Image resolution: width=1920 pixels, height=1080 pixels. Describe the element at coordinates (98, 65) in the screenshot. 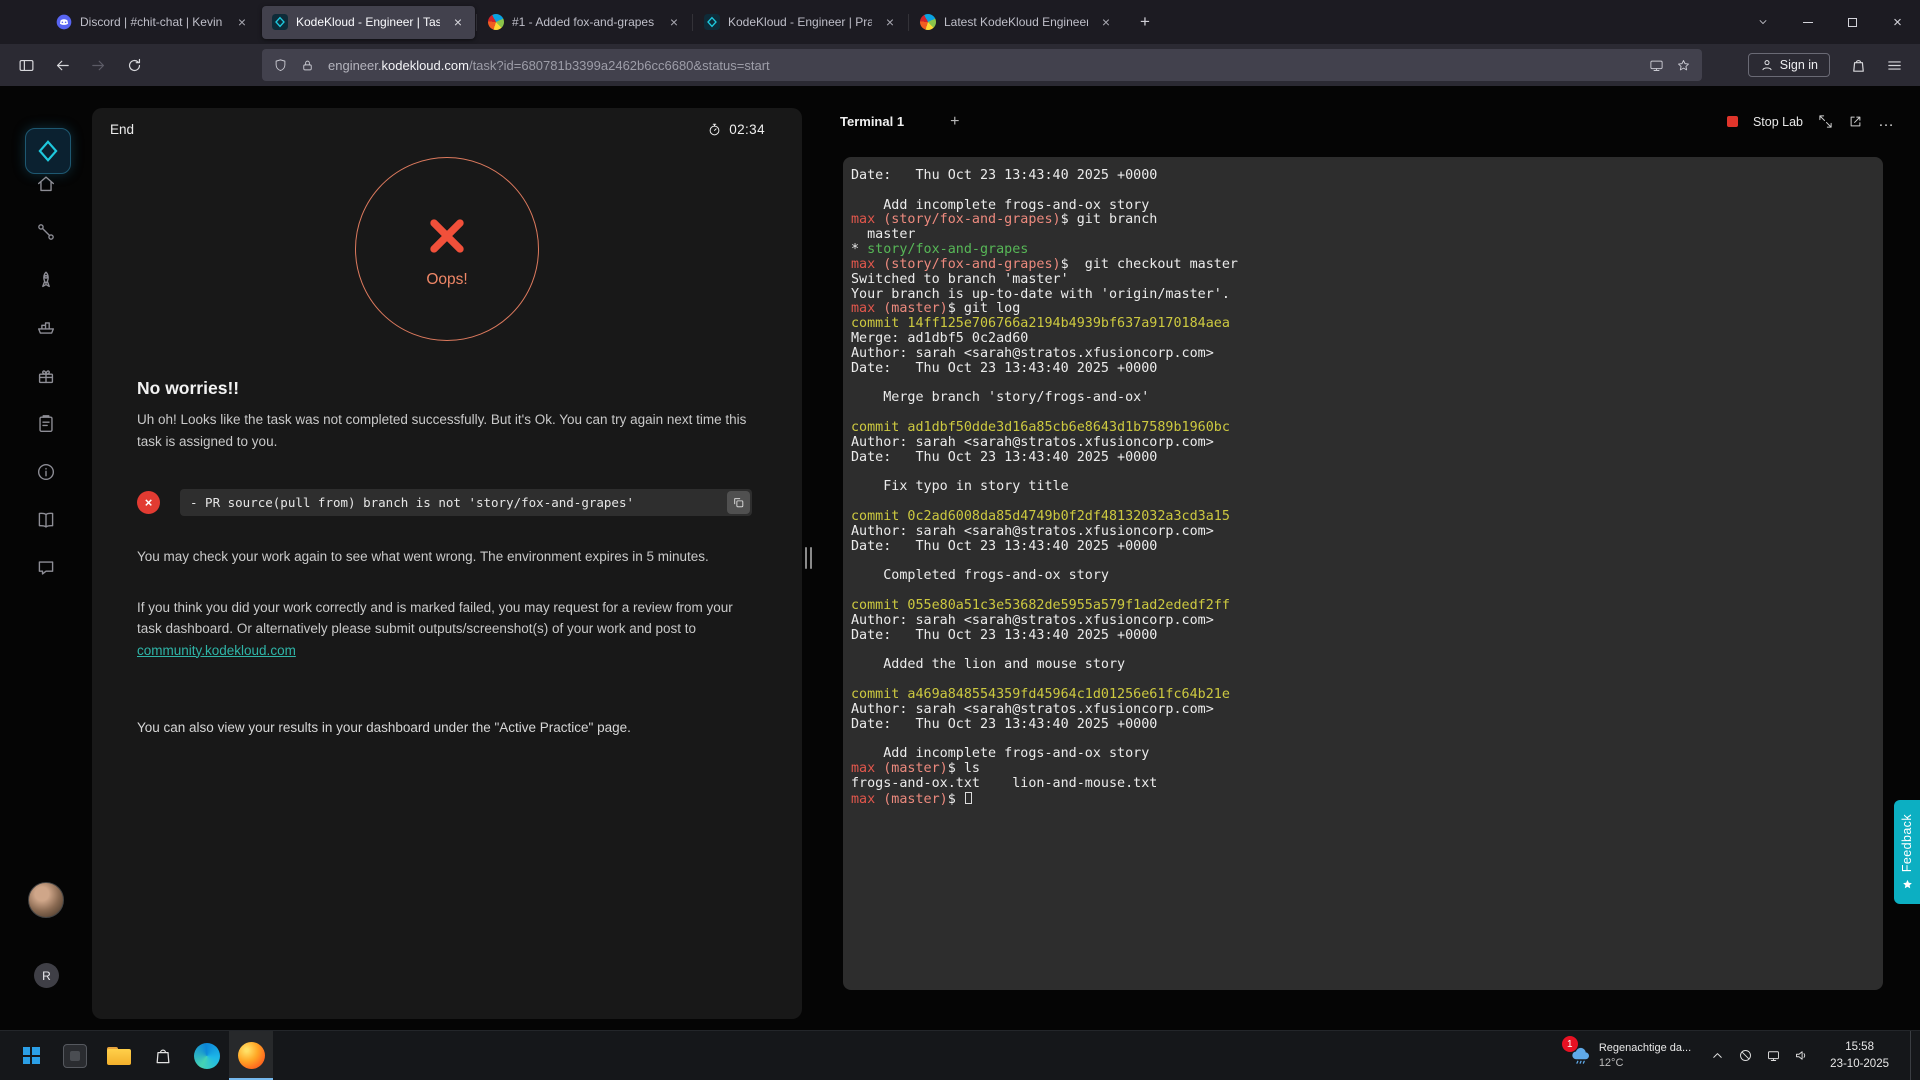

I see `forward-icon` at that location.